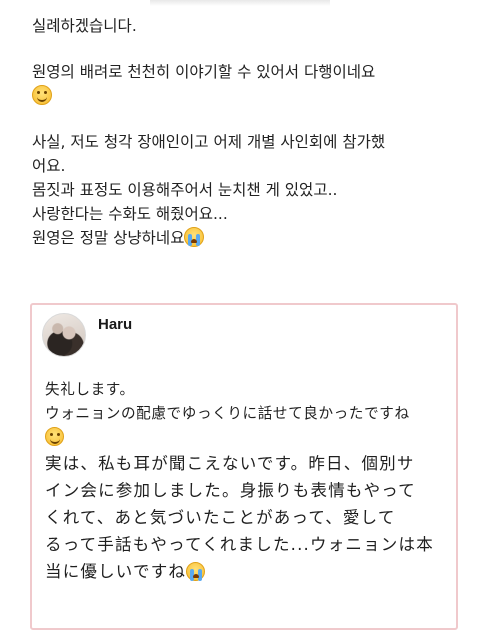 Image resolution: width=480 pixels, height=635 pixels. What do you see at coordinates (64, 335) in the screenshot?
I see `avatar` at bounding box center [64, 335].